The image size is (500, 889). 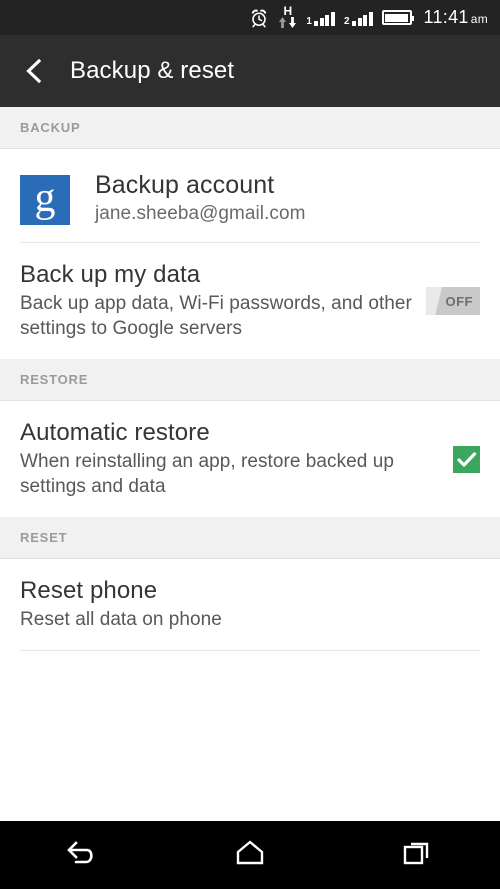 What do you see at coordinates (288, 11) in the screenshot?
I see `network-type-label: H` at bounding box center [288, 11].